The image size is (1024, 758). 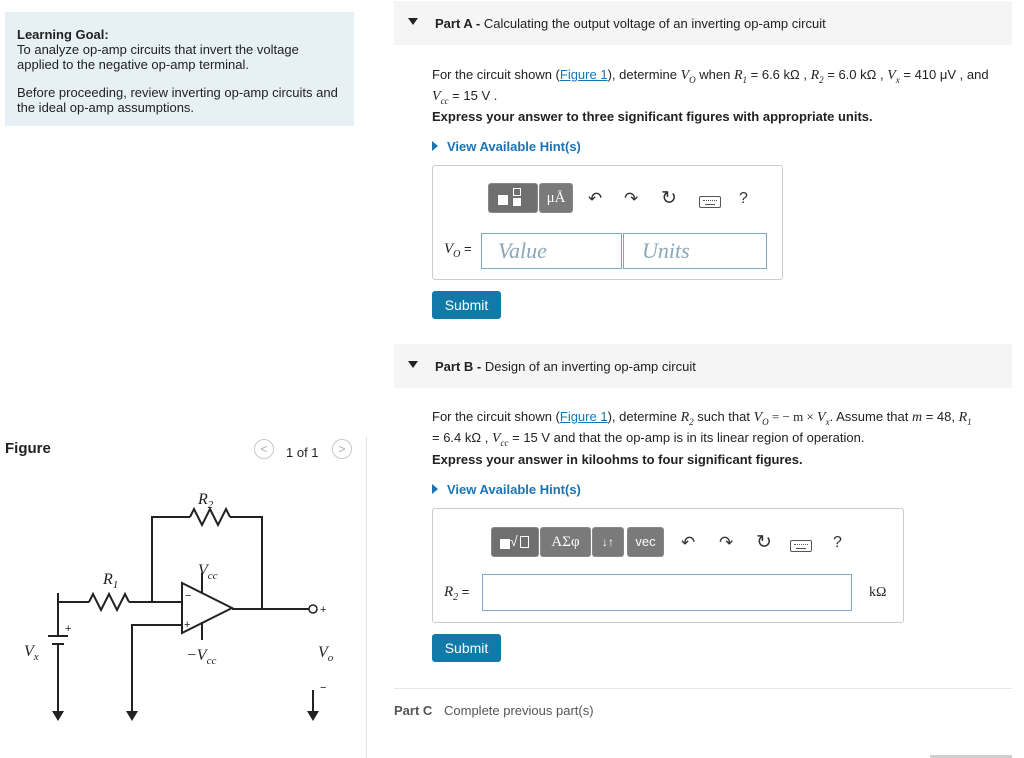 What do you see at coordinates (201, 657) in the screenshot?
I see `label-negative-vcc: −Vcc` at bounding box center [201, 657].